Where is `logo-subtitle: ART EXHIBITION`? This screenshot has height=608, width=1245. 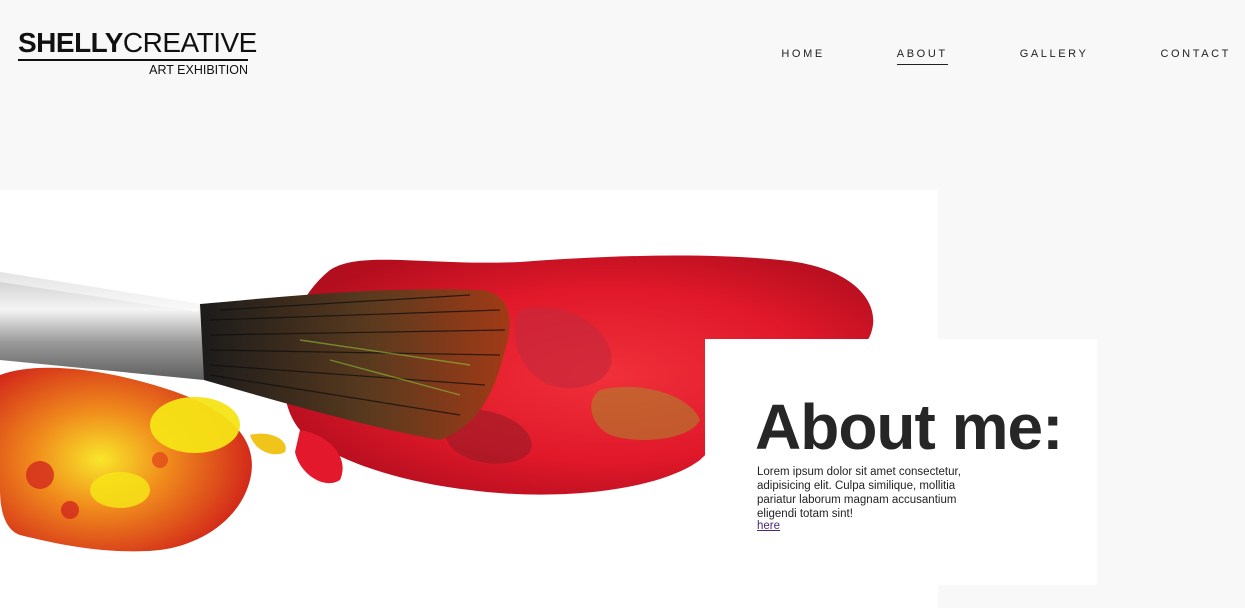 logo-subtitle: ART EXHIBITION is located at coordinates (198, 70).